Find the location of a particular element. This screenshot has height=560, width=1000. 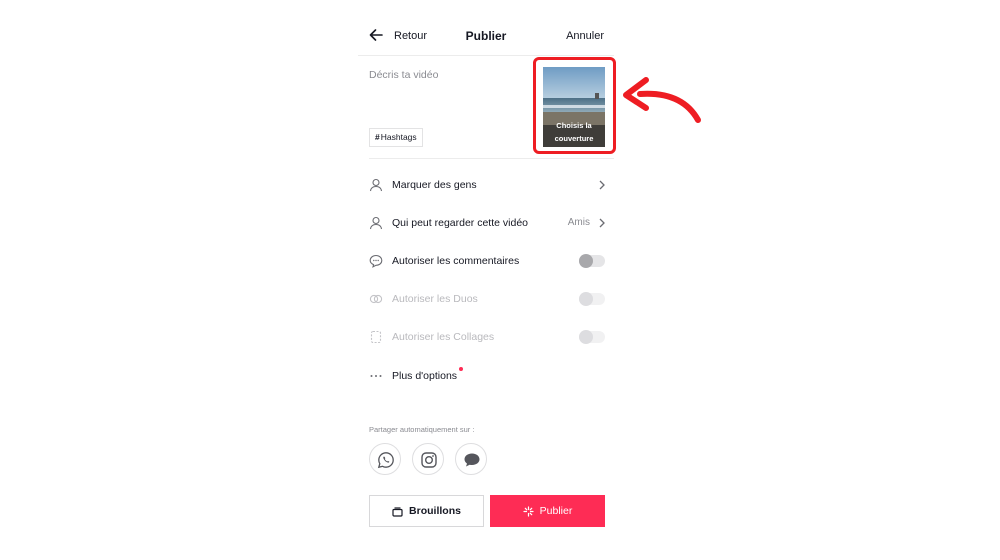

comments-toggle is located at coordinates (592, 261).